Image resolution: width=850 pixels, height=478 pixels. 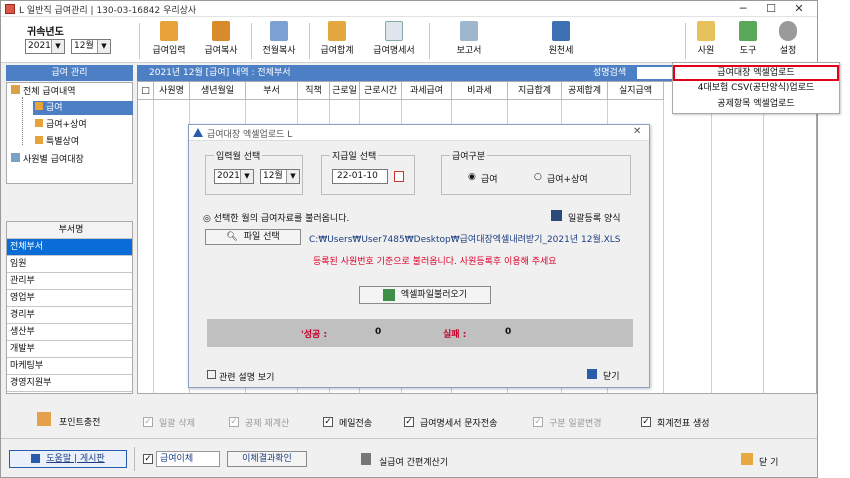 What do you see at coordinates (535, 91) in the screenshot?
I see `grid-header: 지급합계` at bounding box center [535, 91].